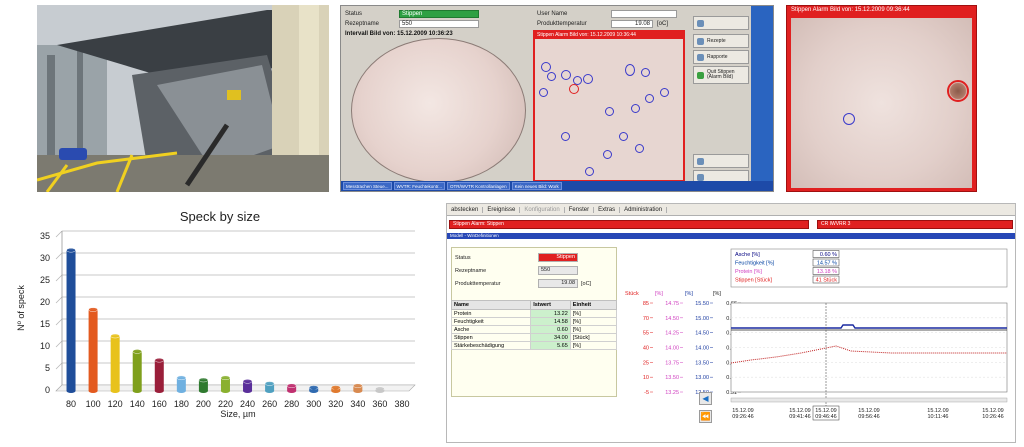  Describe the element at coordinates (646, 363) in the screenshot. I see `axis-tick-label: 25` at that location.